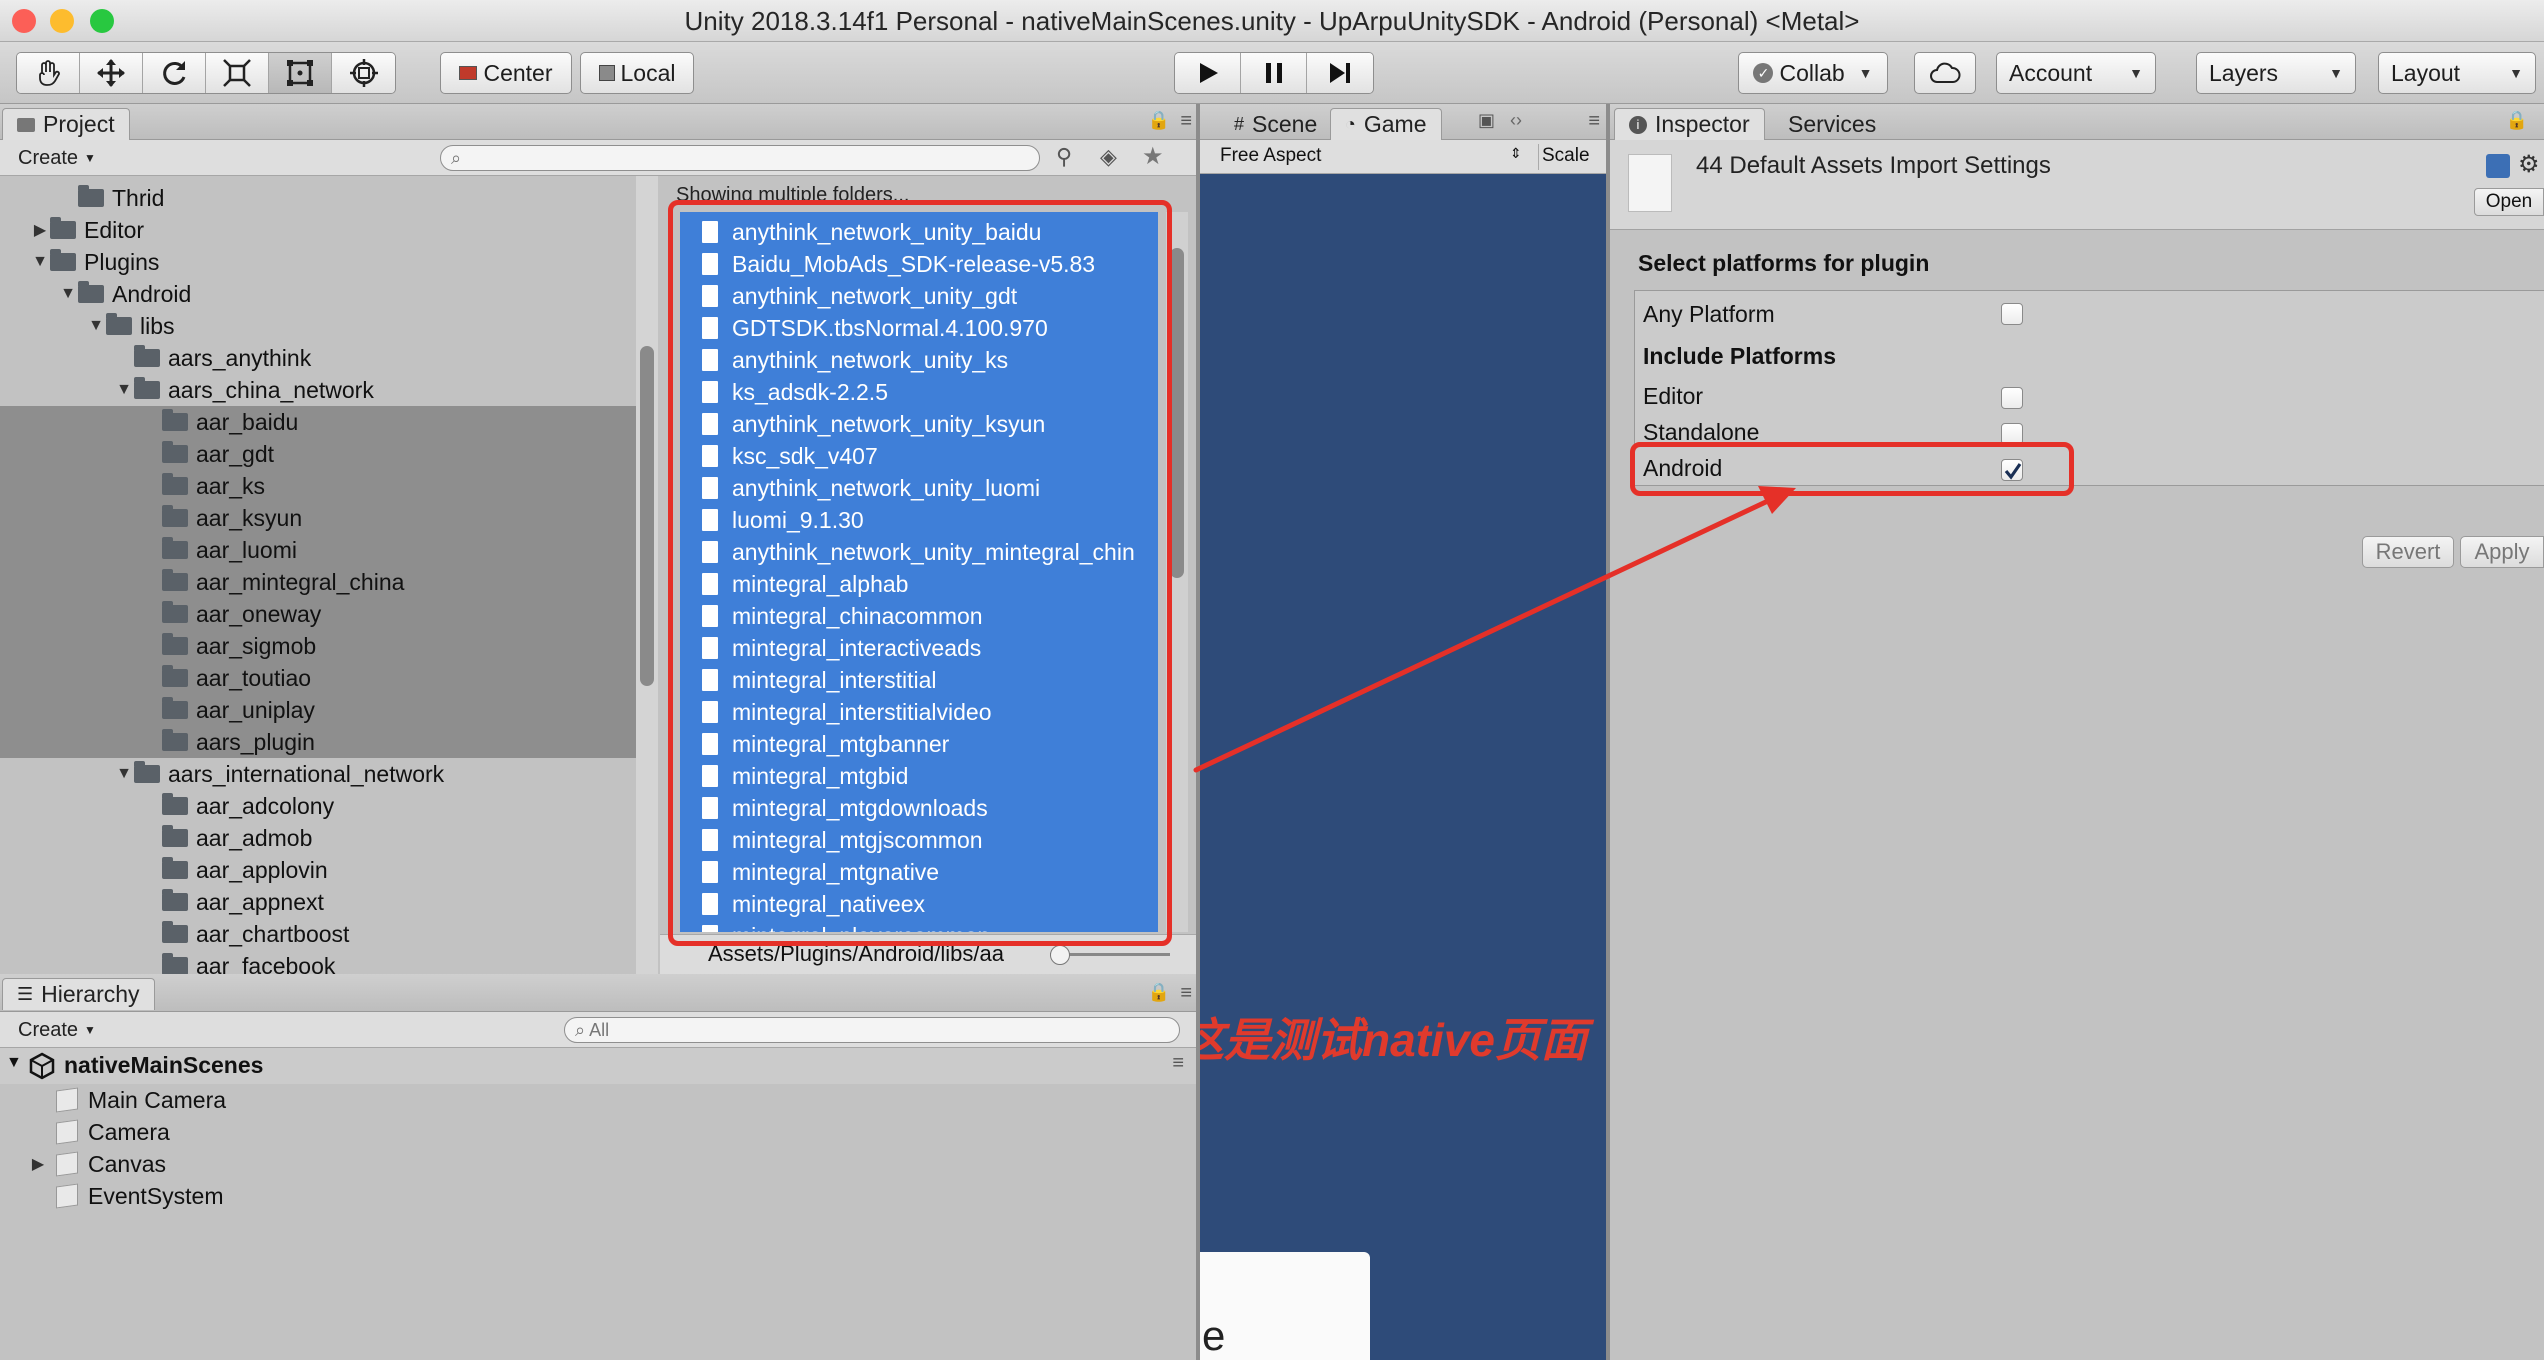  Describe the element at coordinates (872, 1030) in the screenshot. I see `hierarchy-search-input: ⌕ All` at that location.